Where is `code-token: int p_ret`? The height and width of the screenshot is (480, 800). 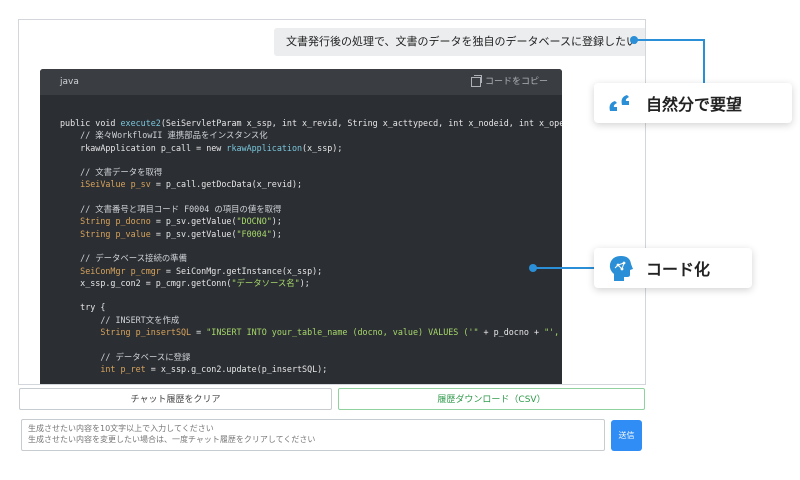
code-token: int p_ret is located at coordinates (105, 368).